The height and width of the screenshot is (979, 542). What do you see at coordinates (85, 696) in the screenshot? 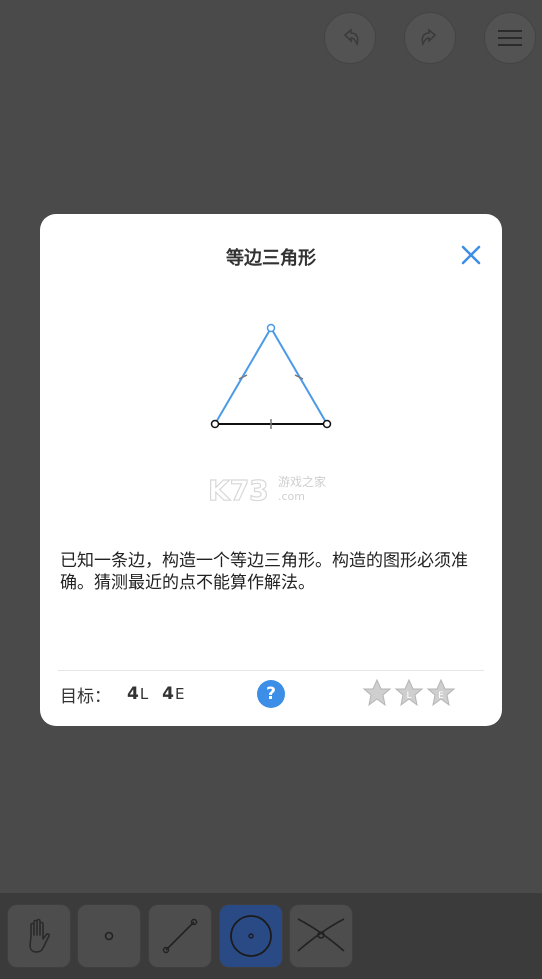
I see `goal-label: 目标：` at bounding box center [85, 696].